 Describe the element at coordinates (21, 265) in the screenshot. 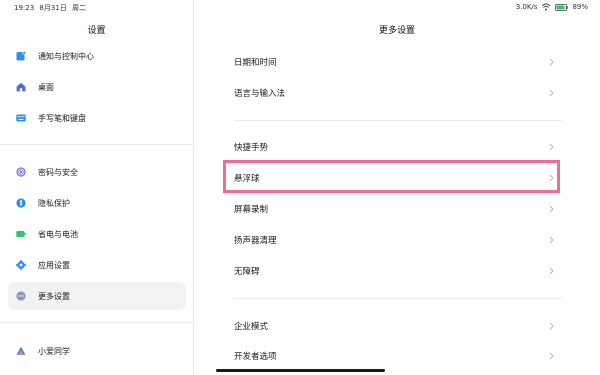

I see `gear-icon` at that location.